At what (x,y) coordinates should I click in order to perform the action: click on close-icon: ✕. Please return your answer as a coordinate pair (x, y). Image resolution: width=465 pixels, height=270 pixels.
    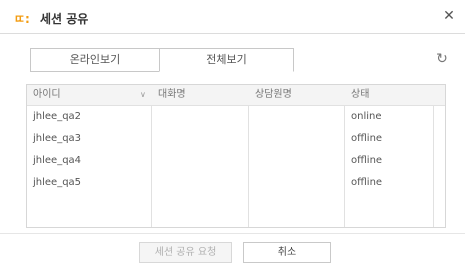
    Looking at the image, I should click on (449, 16).